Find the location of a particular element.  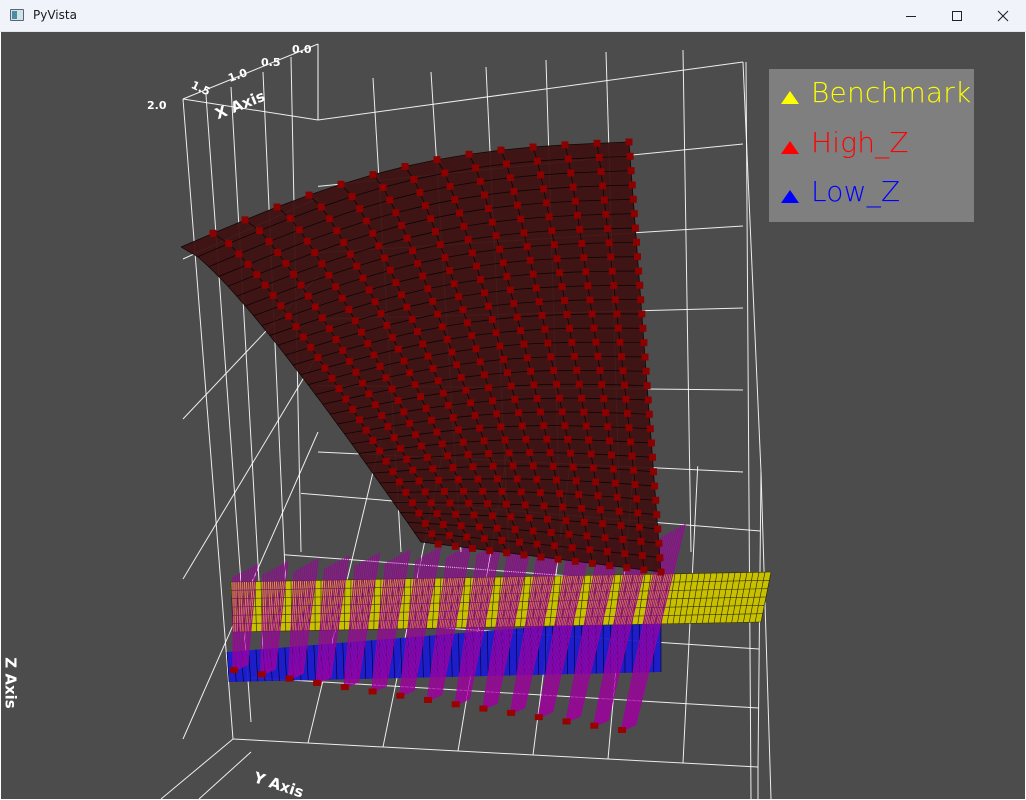

minimize-button is located at coordinates (911, 15).